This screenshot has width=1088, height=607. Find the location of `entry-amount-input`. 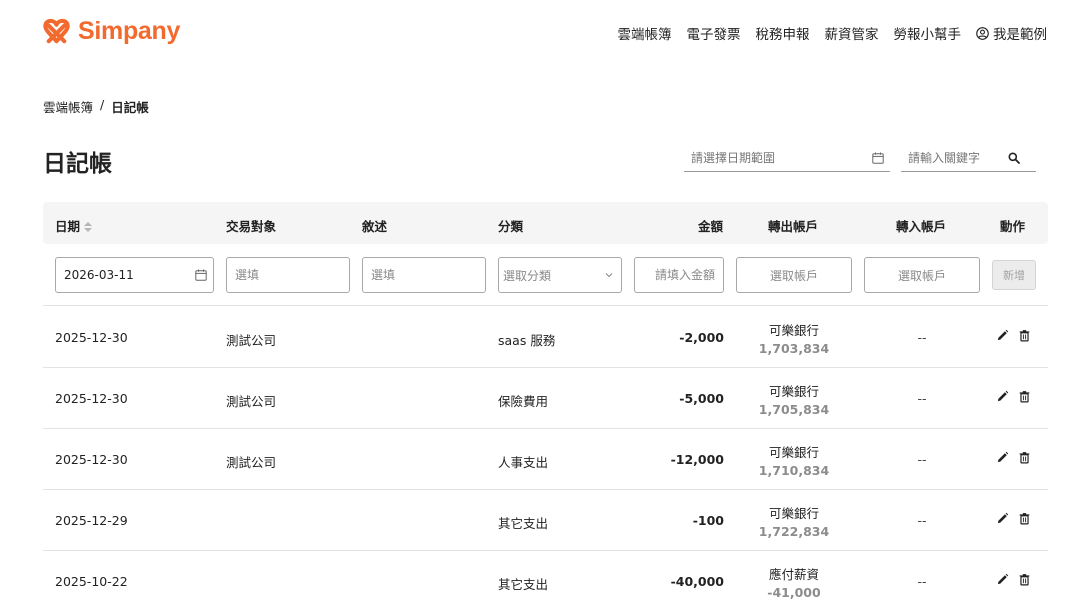

entry-amount-input is located at coordinates (679, 275).